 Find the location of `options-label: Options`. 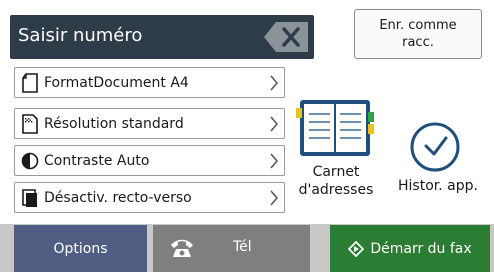

options-label: Options is located at coordinates (80, 248).